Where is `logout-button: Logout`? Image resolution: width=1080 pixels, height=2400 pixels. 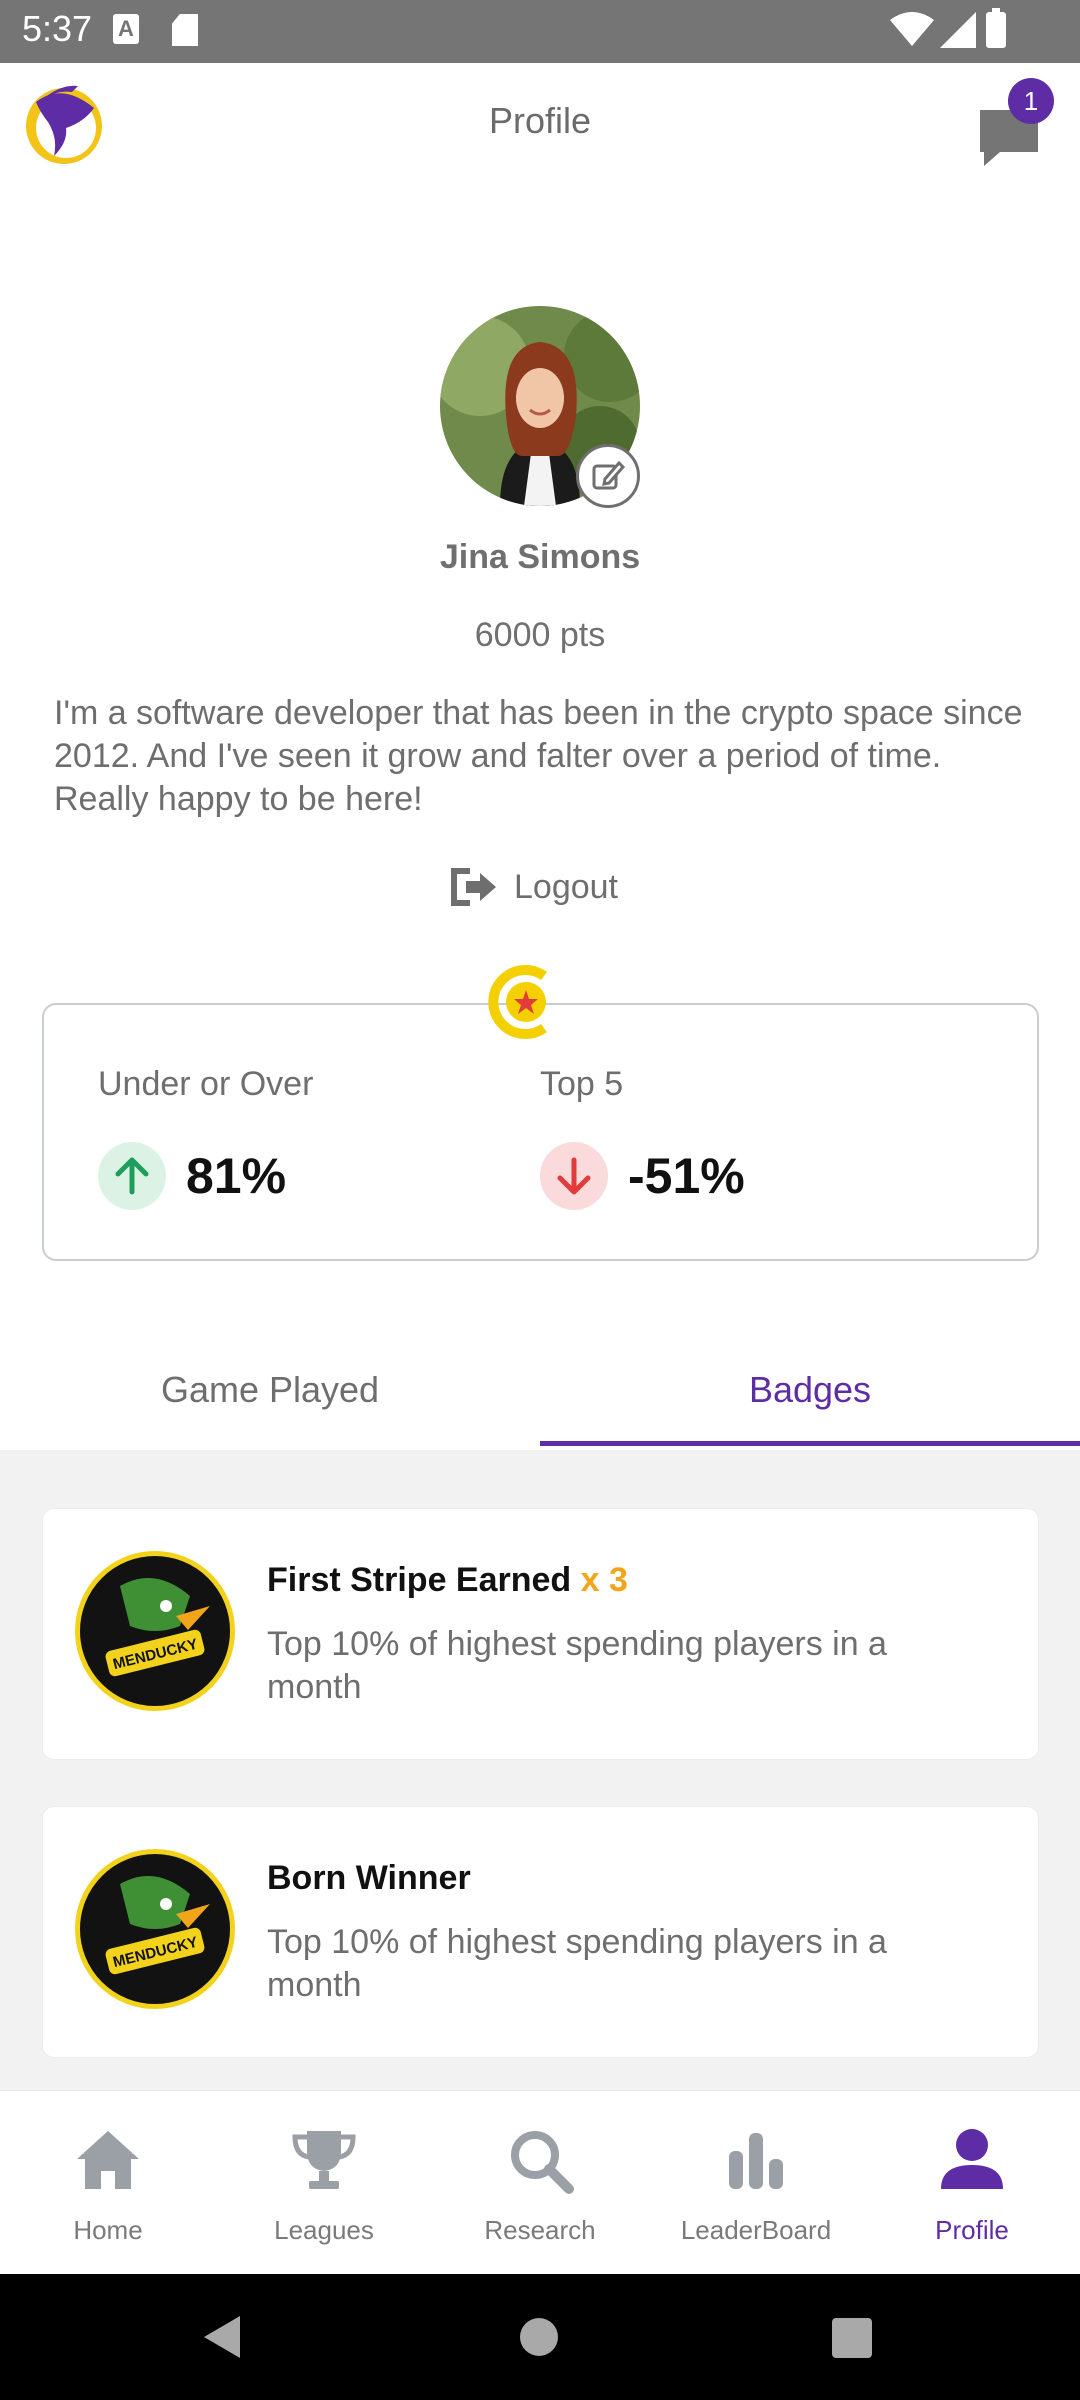
logout-button: Logout is located at coordinates (548, 887).